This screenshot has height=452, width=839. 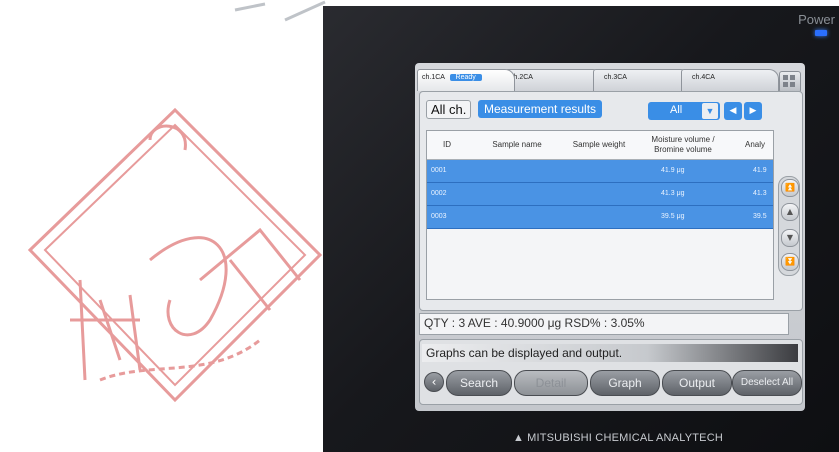 I want to click on header-id: ID, so click(x=447, y=144).